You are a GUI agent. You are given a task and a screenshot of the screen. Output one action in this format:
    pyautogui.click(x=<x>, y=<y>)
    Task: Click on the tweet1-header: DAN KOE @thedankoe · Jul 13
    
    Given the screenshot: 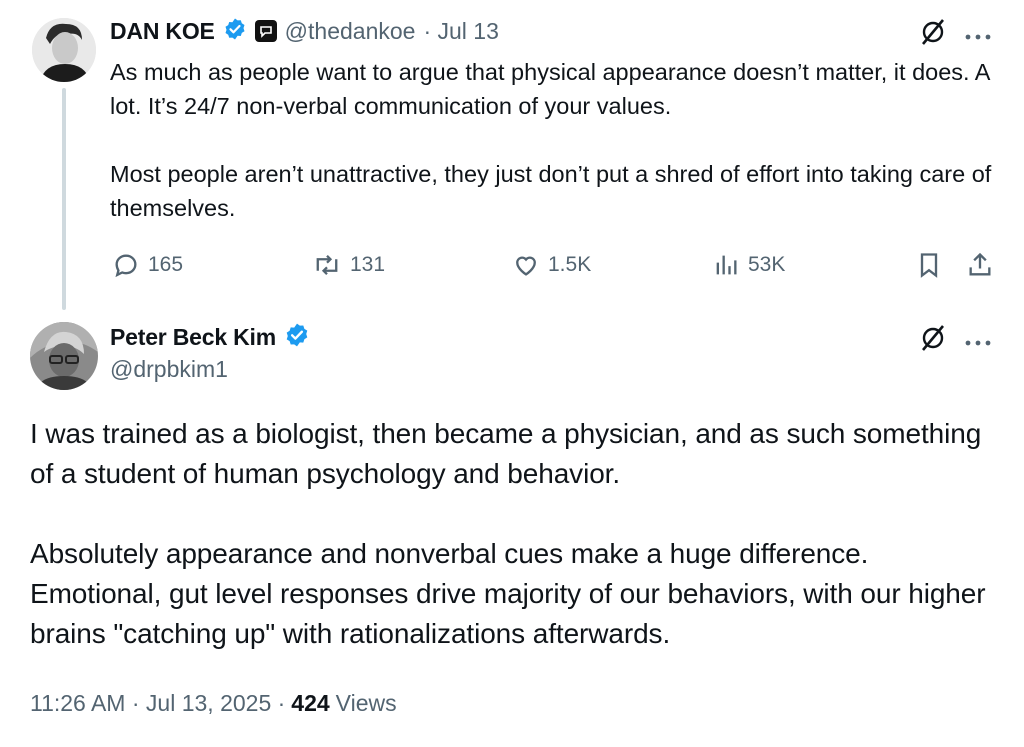 What is the action you would take?
    pyautogui.click(x=304, y=31)
    